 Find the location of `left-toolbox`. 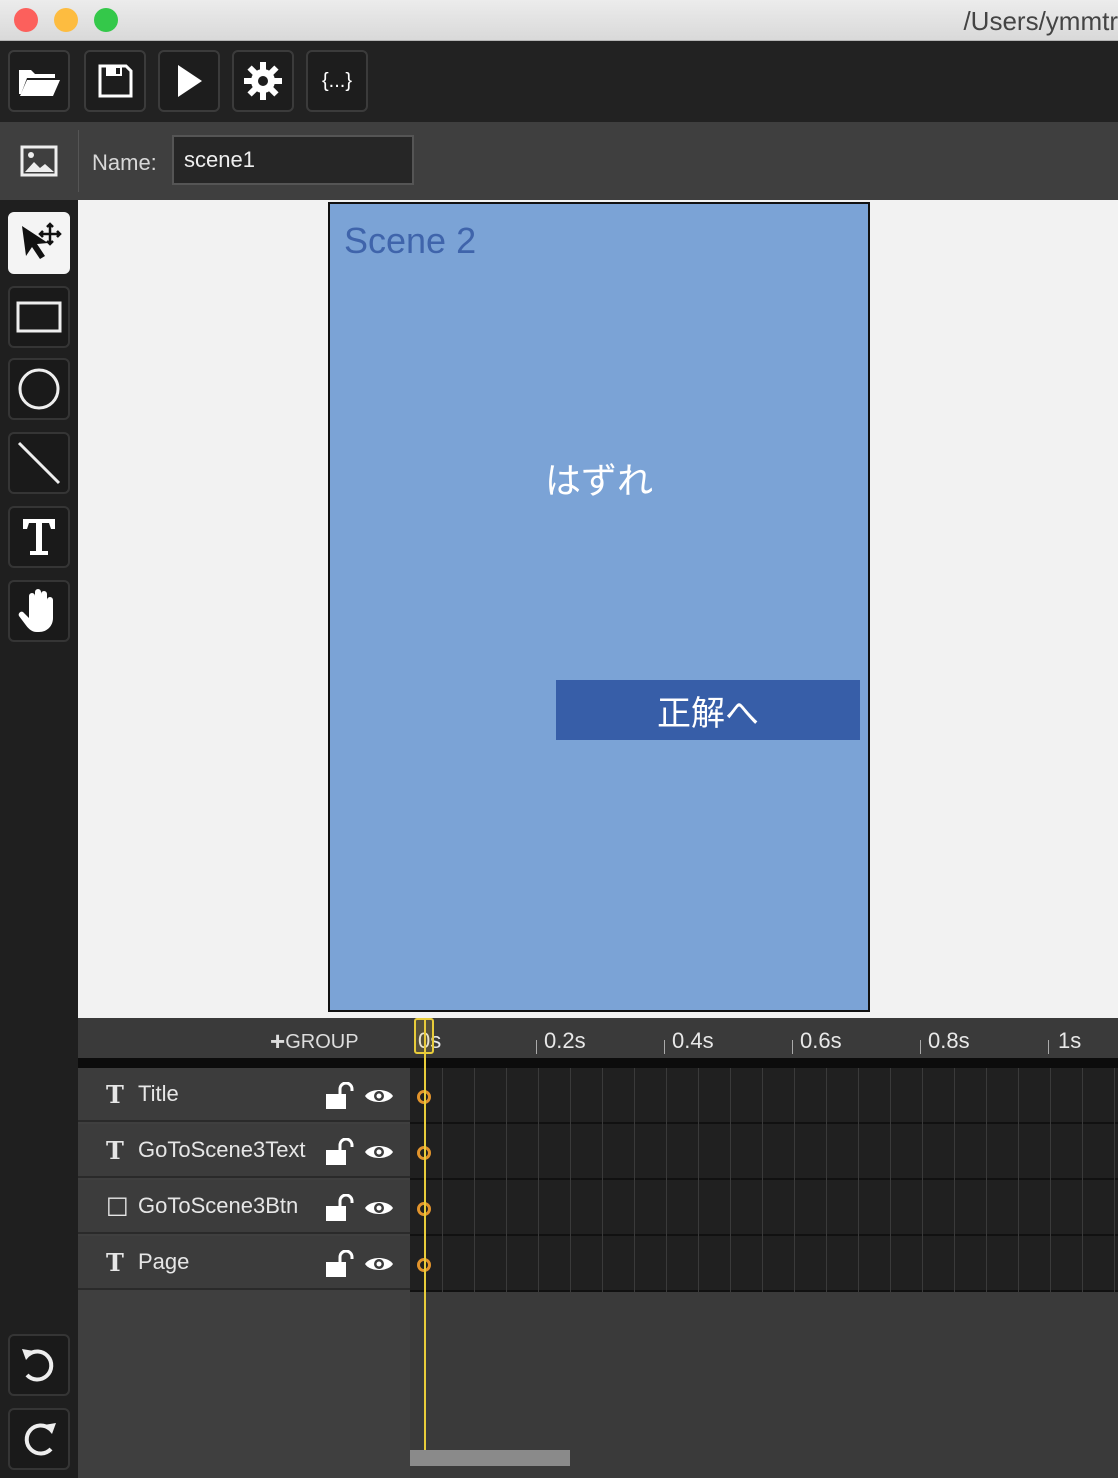

left-toolbox is located at coordinates (39, 839).